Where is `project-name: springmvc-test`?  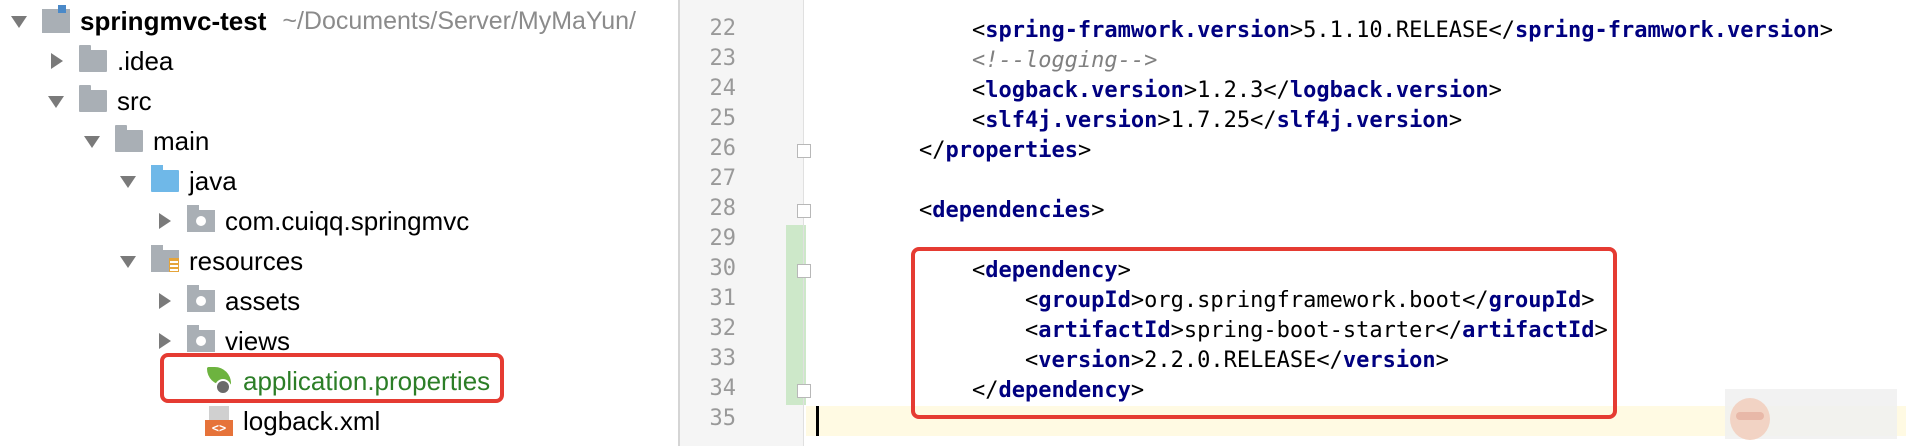 project-name: springmvc-test is located at coordinates (173, 20).